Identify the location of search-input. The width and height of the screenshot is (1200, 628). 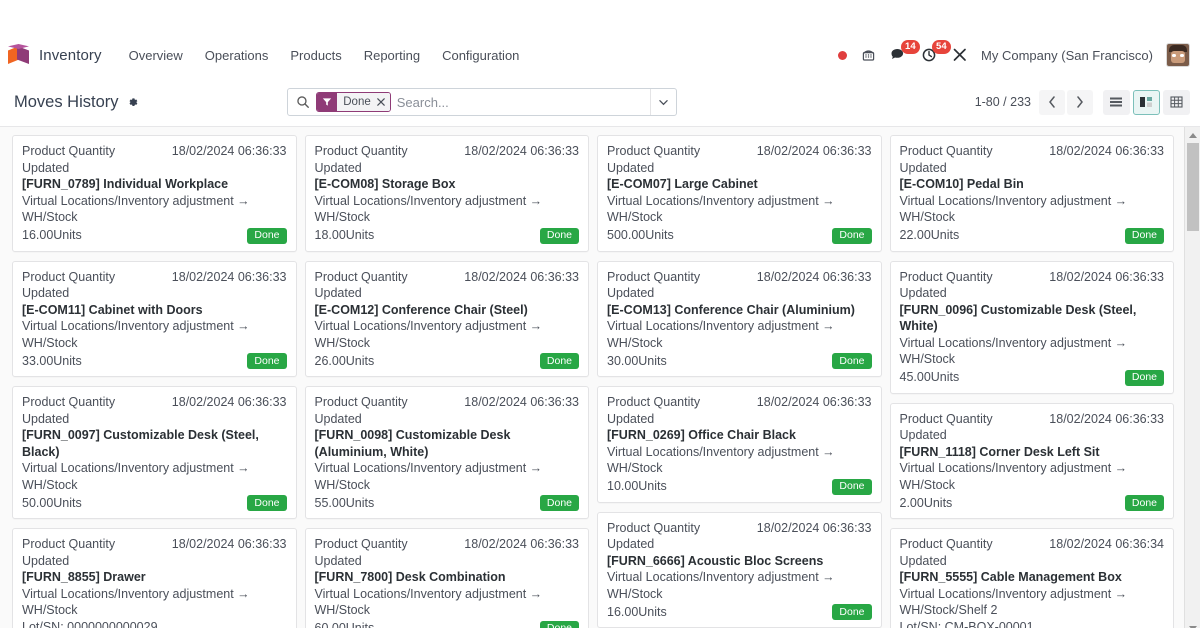
(523, 102).